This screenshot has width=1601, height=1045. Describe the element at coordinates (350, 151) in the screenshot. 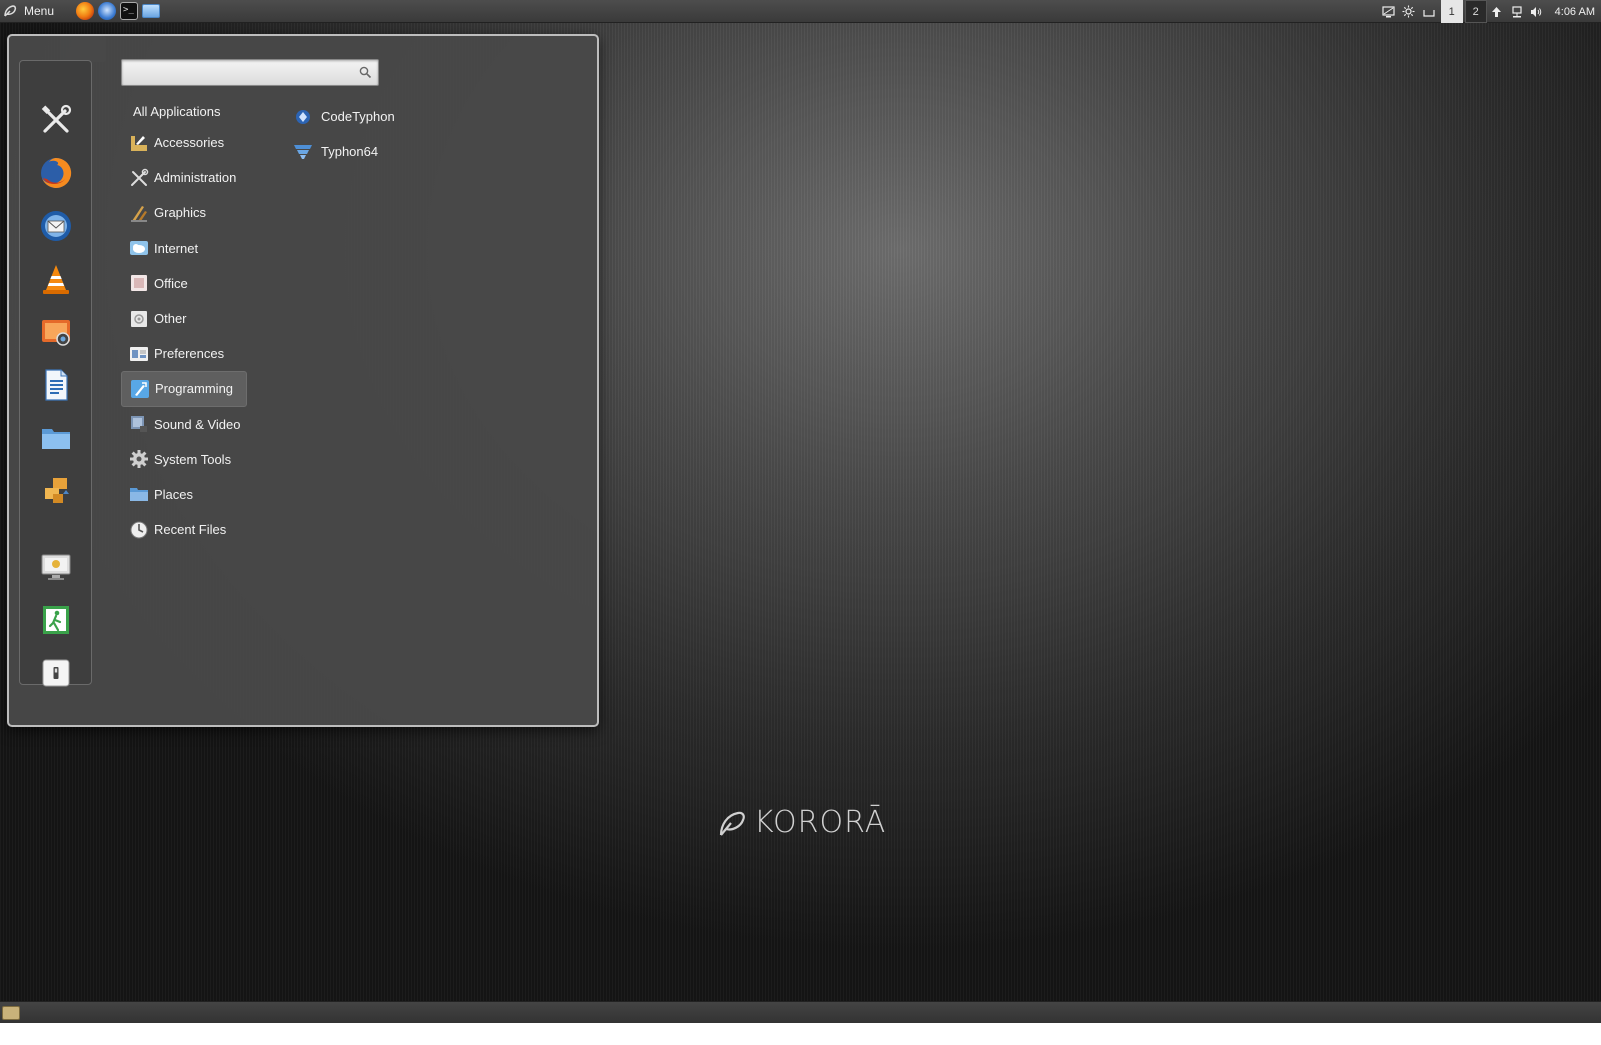

I see `app-label: Typhon64` at that location.